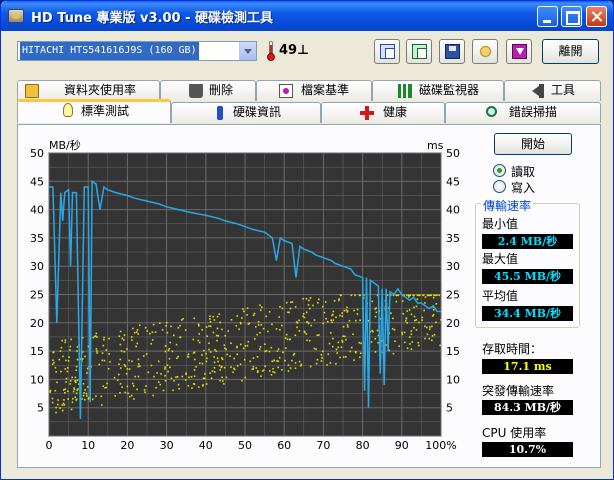  What do you see at coordinates (499, 170) in the screenshot?
I see `radio-read-dot` at bounding box center [499, 170].